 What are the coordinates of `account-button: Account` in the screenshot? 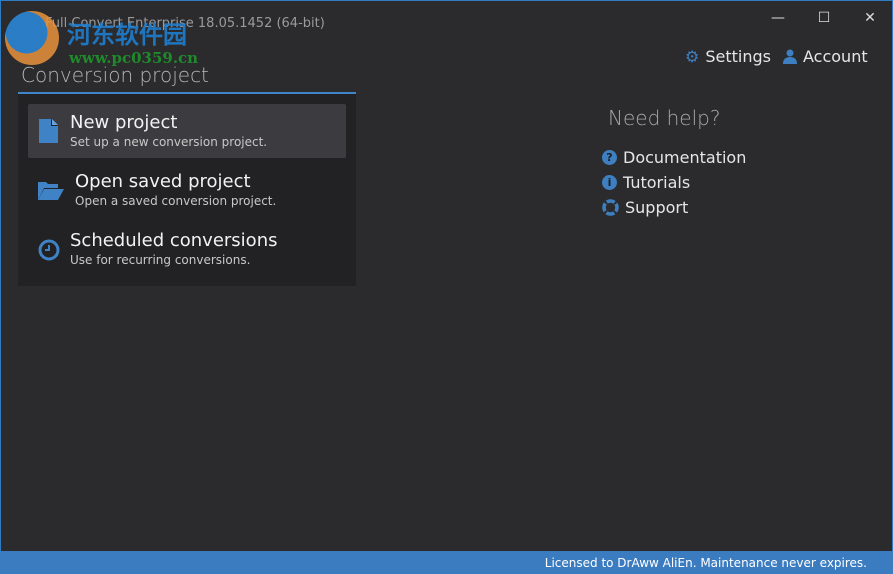 It's located at (825, 56).